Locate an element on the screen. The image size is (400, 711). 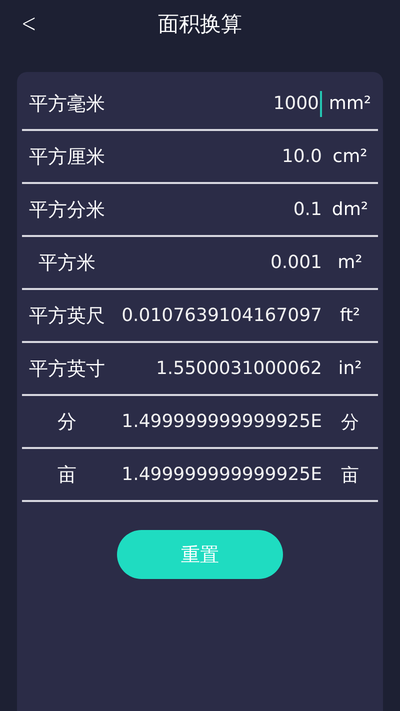
unit-name: 平方英寸 is located at coordinates (67, 369).